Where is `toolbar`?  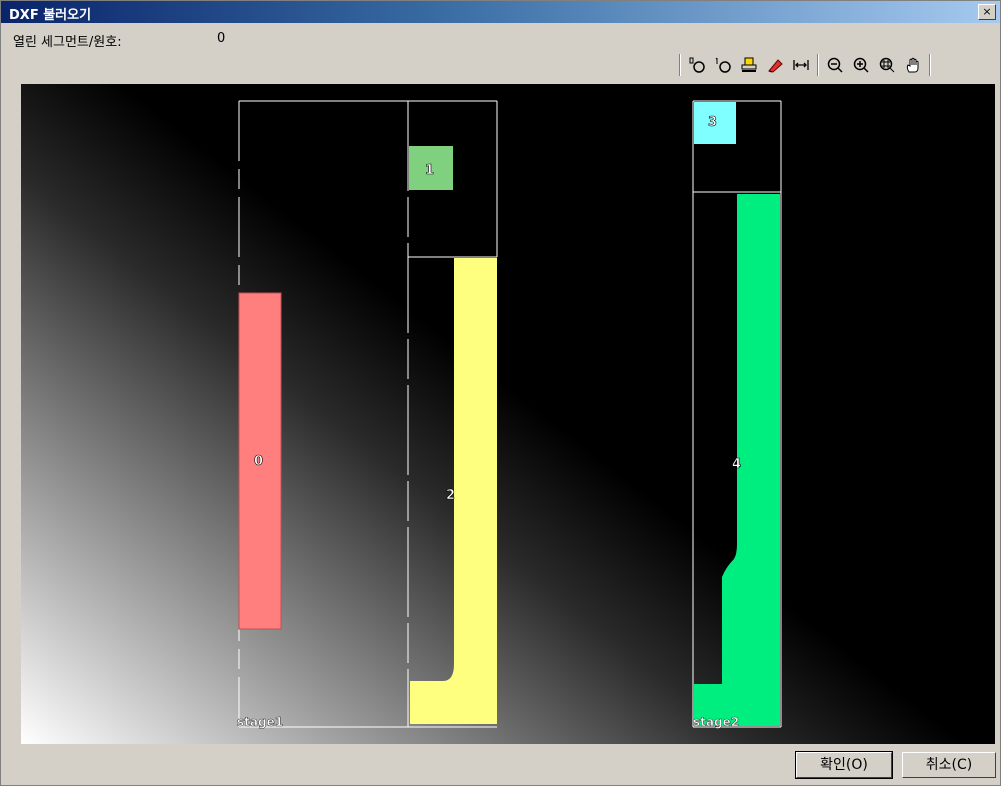 toolbar is located at coordinates (805, 65).